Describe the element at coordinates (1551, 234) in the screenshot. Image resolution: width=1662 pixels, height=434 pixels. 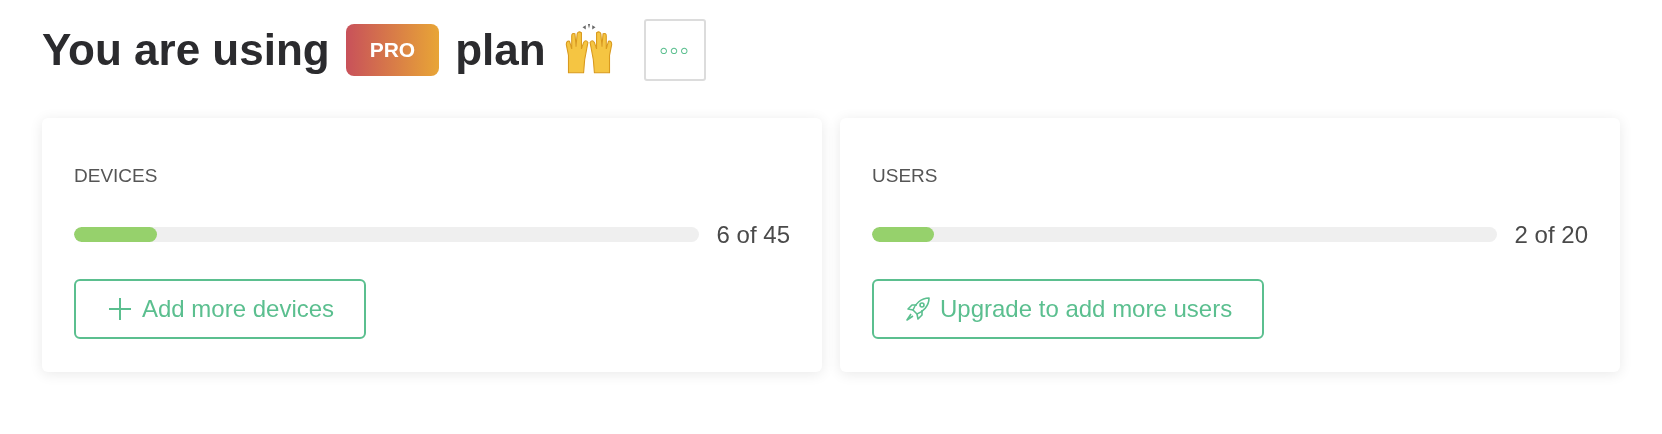
I see `usage-count: 2 of 20` at that location.